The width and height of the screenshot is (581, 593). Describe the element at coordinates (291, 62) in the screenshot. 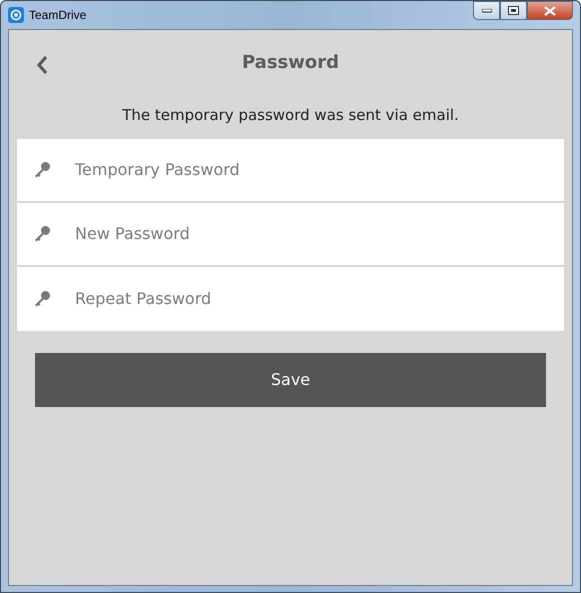

I see `page-title: Password` at that location.